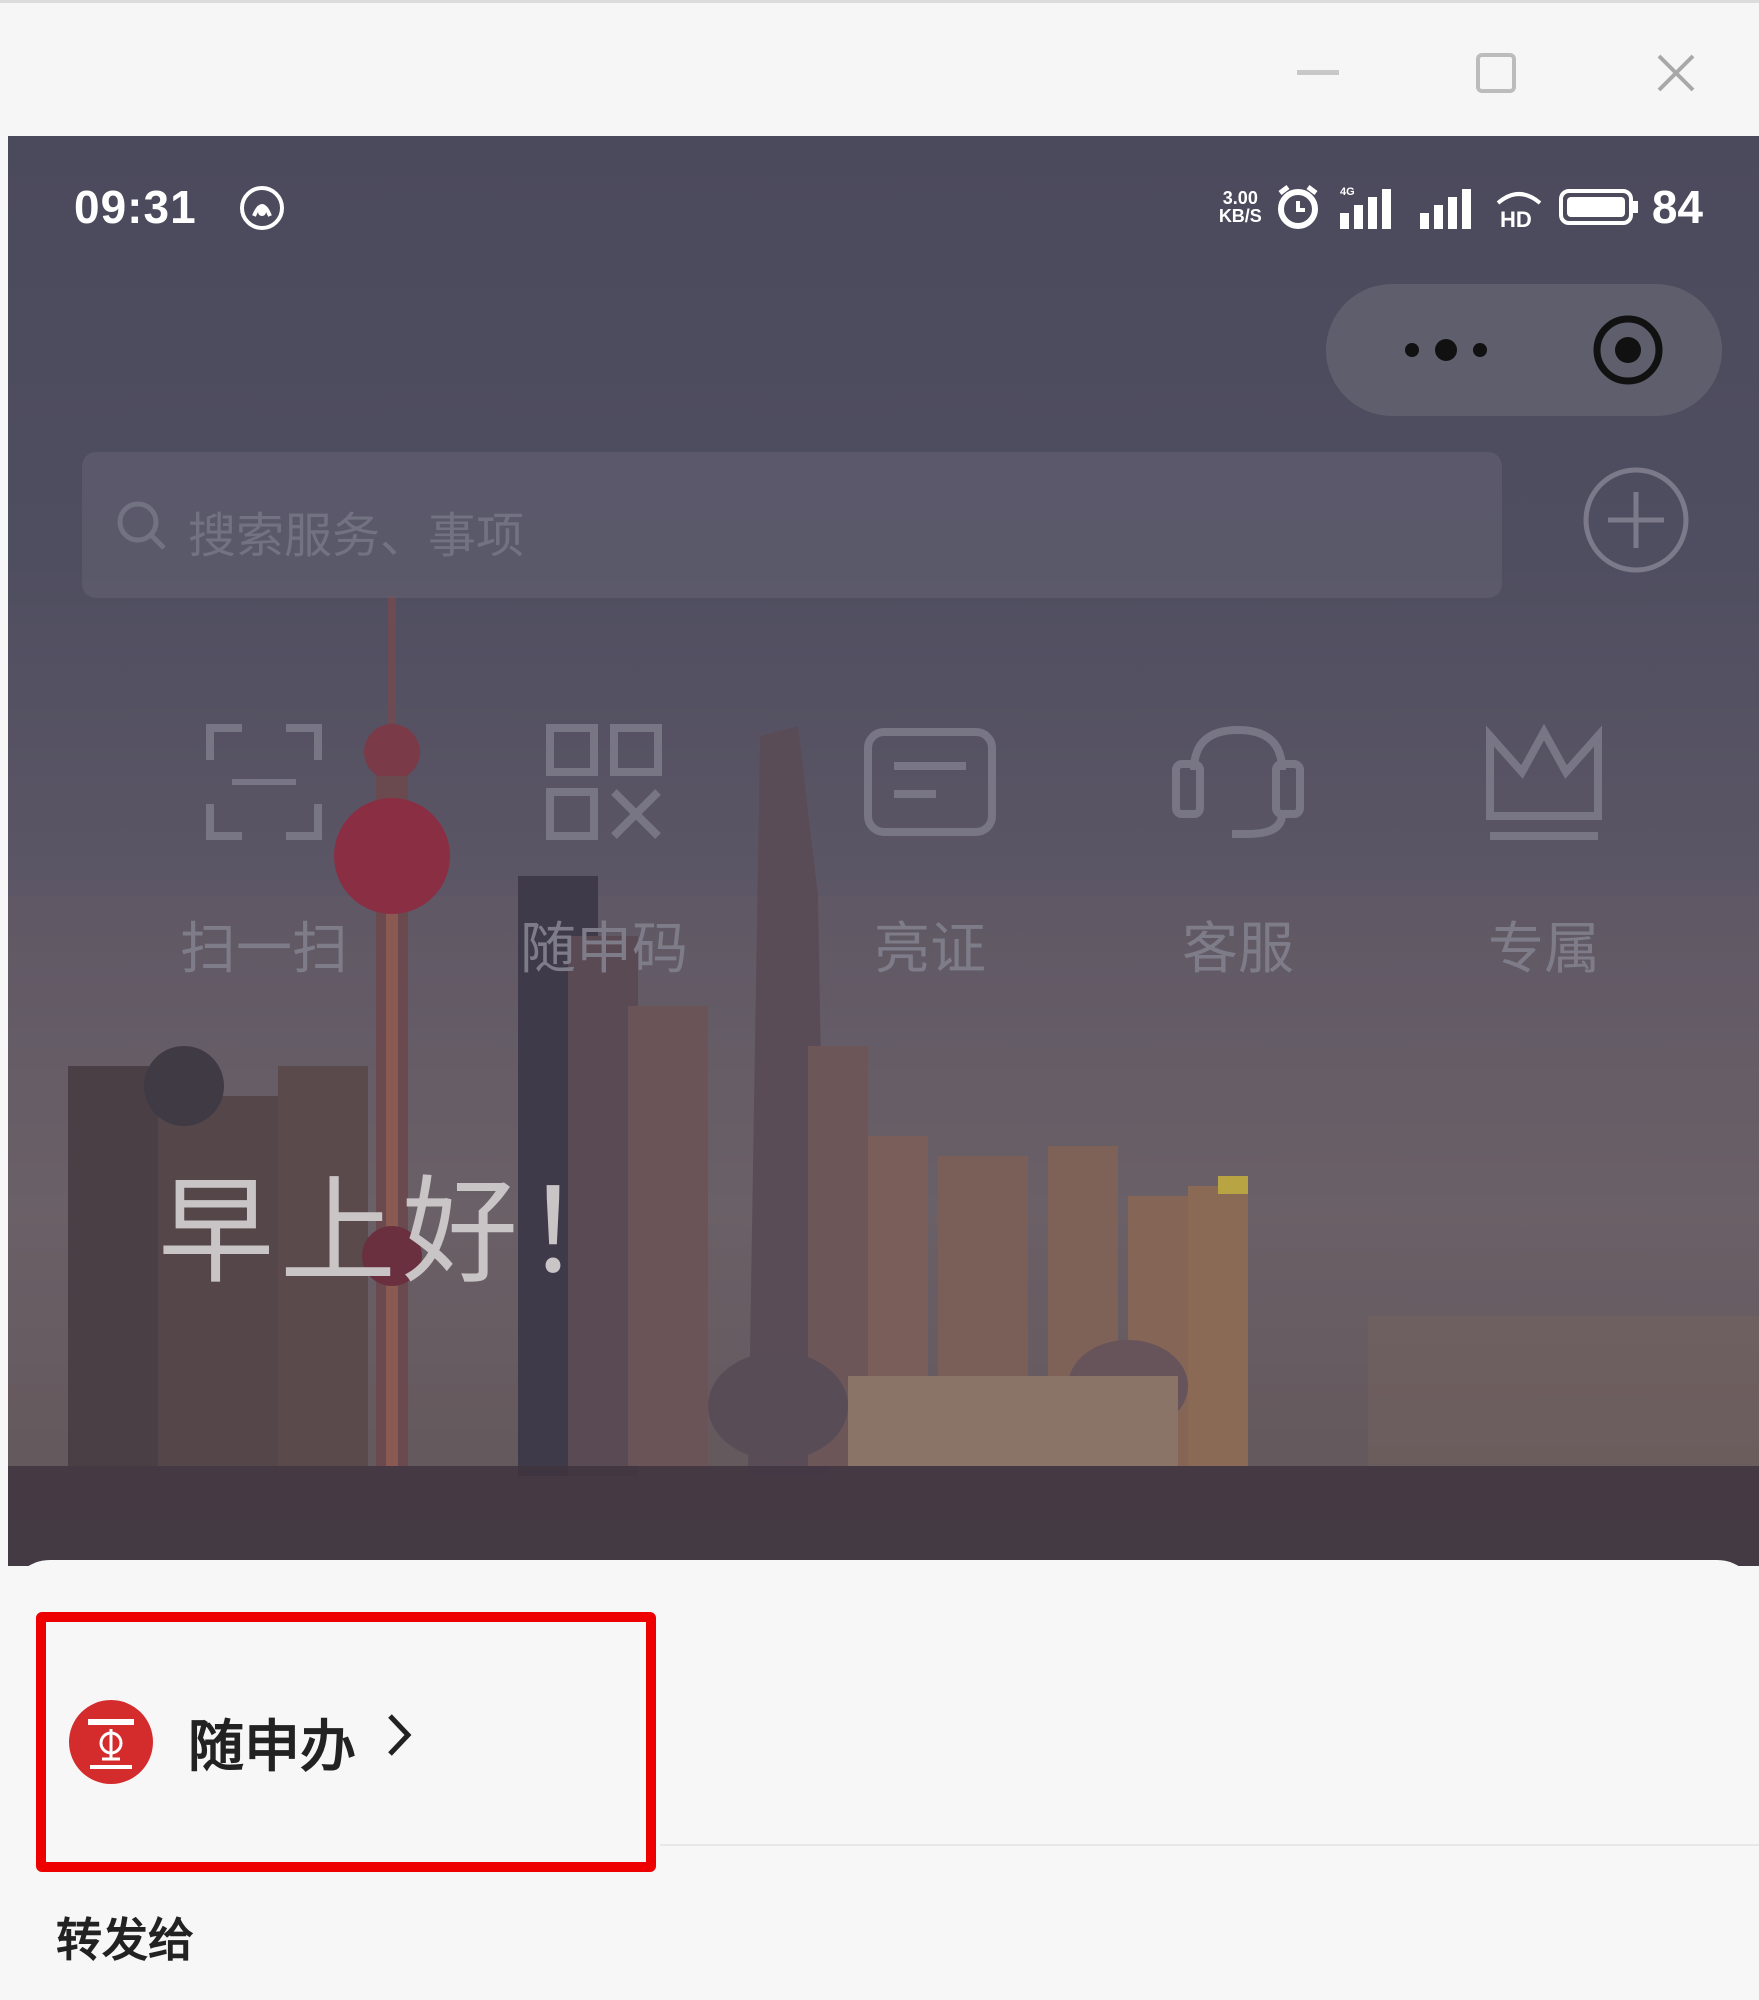  What do you see at coordinates (264, 782) in the screenshot?
I see `scan-icon` at bounding box center [264, 782].